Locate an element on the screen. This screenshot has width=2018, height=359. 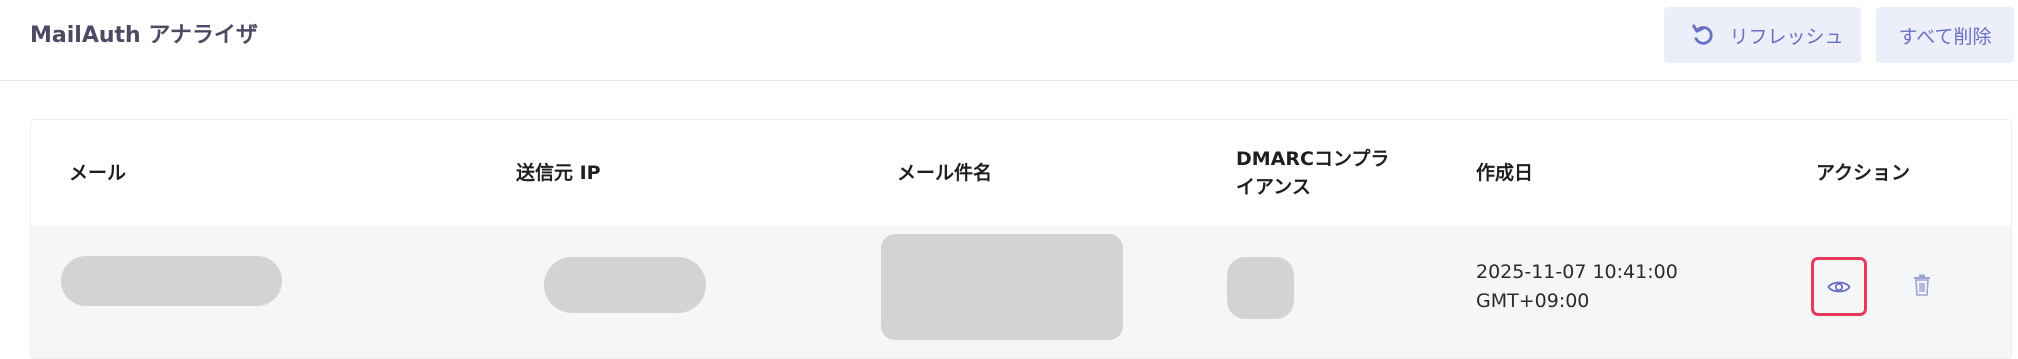
refresh-button: リフレッシュ is located at coordinates (1762, 35).